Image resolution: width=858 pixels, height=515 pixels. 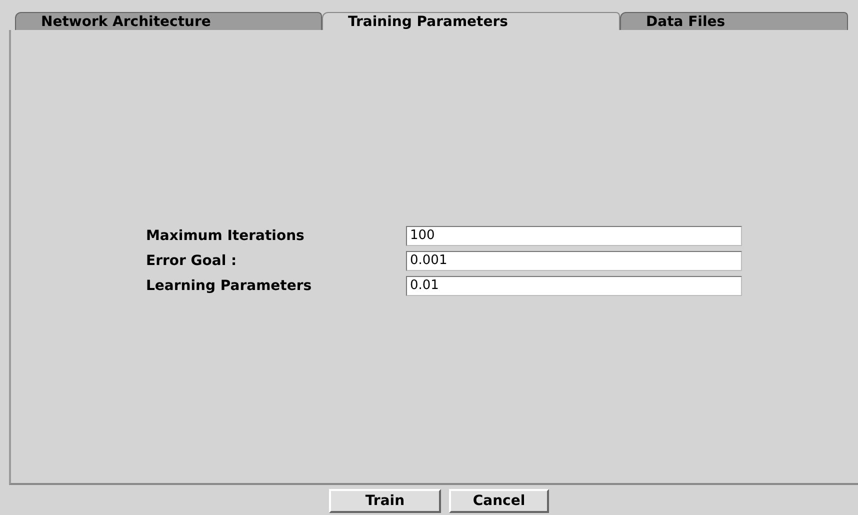 I want to click on field-label: Maximum Iterations, so click(x=226, y=236).